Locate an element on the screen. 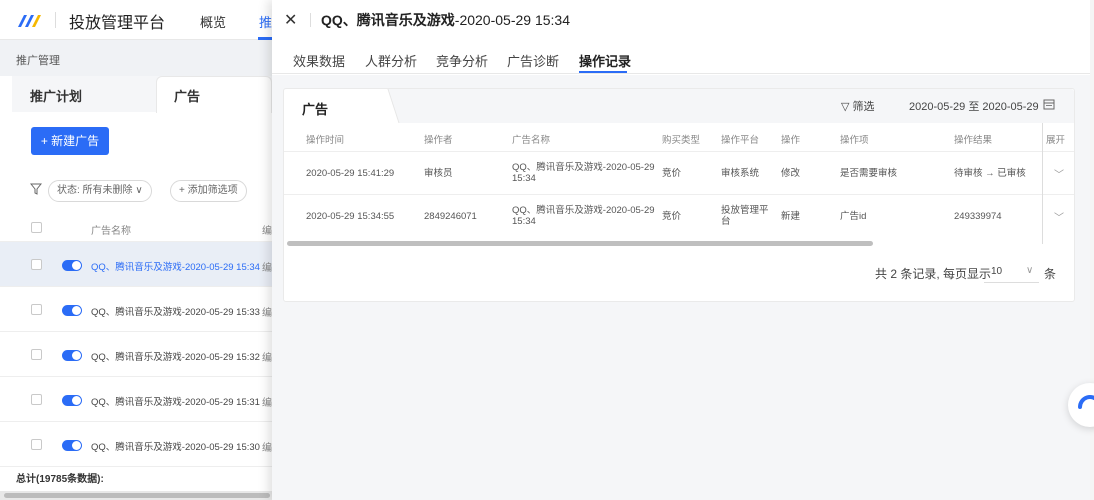  page-size-select: 10 ∨ is located at coordinates (1011, 273).